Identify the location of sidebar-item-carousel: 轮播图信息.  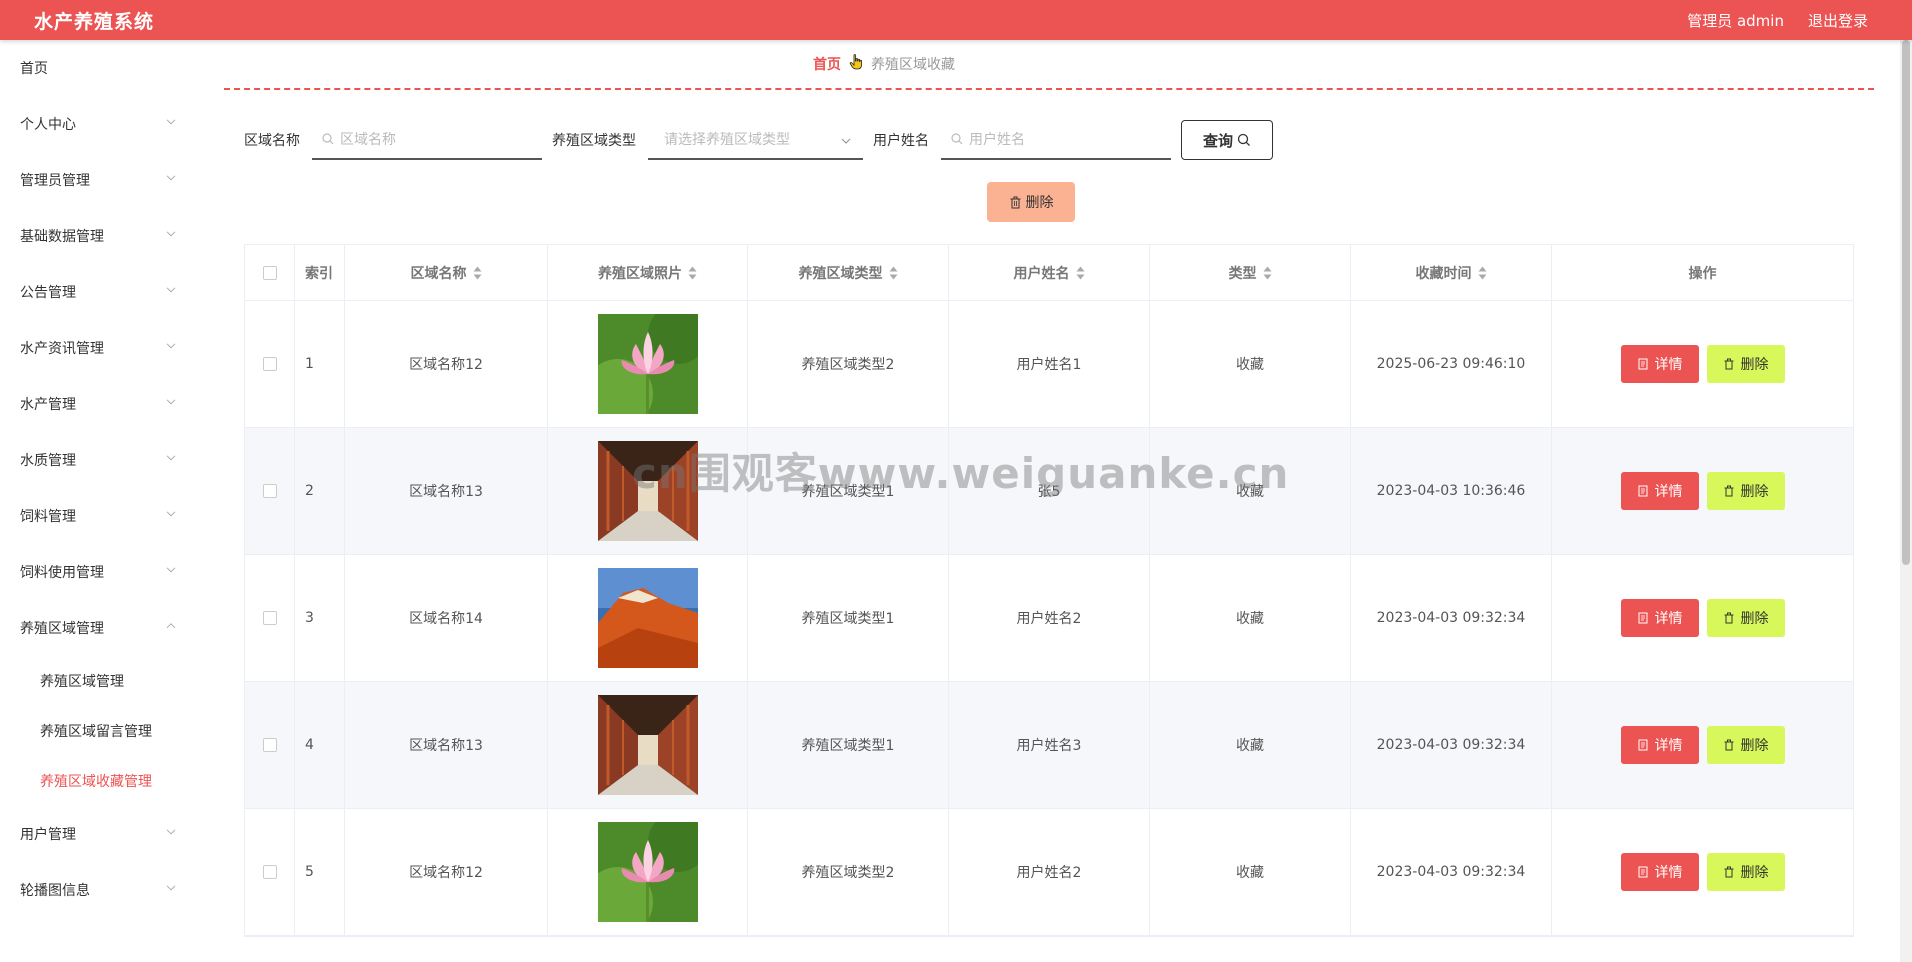
(100, 890).